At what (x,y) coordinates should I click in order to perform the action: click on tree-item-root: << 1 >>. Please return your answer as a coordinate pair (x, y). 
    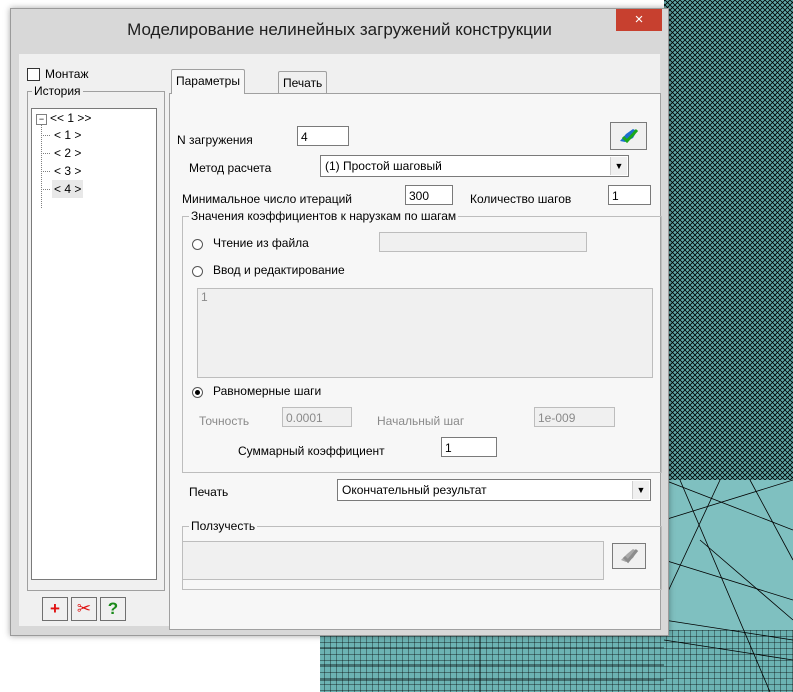
    Looking at the image, I should click on (70, 118).